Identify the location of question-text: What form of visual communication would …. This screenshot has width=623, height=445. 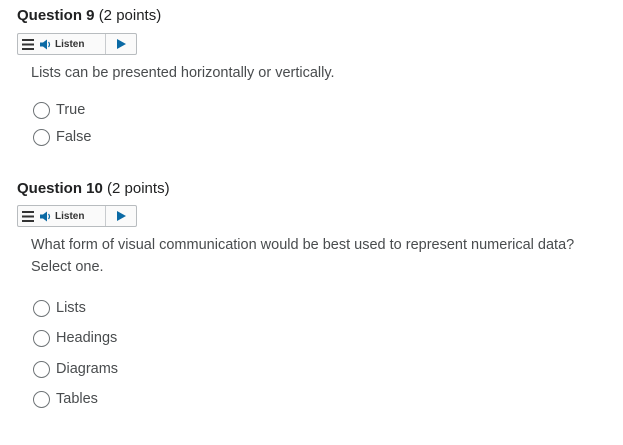
(323, 256).